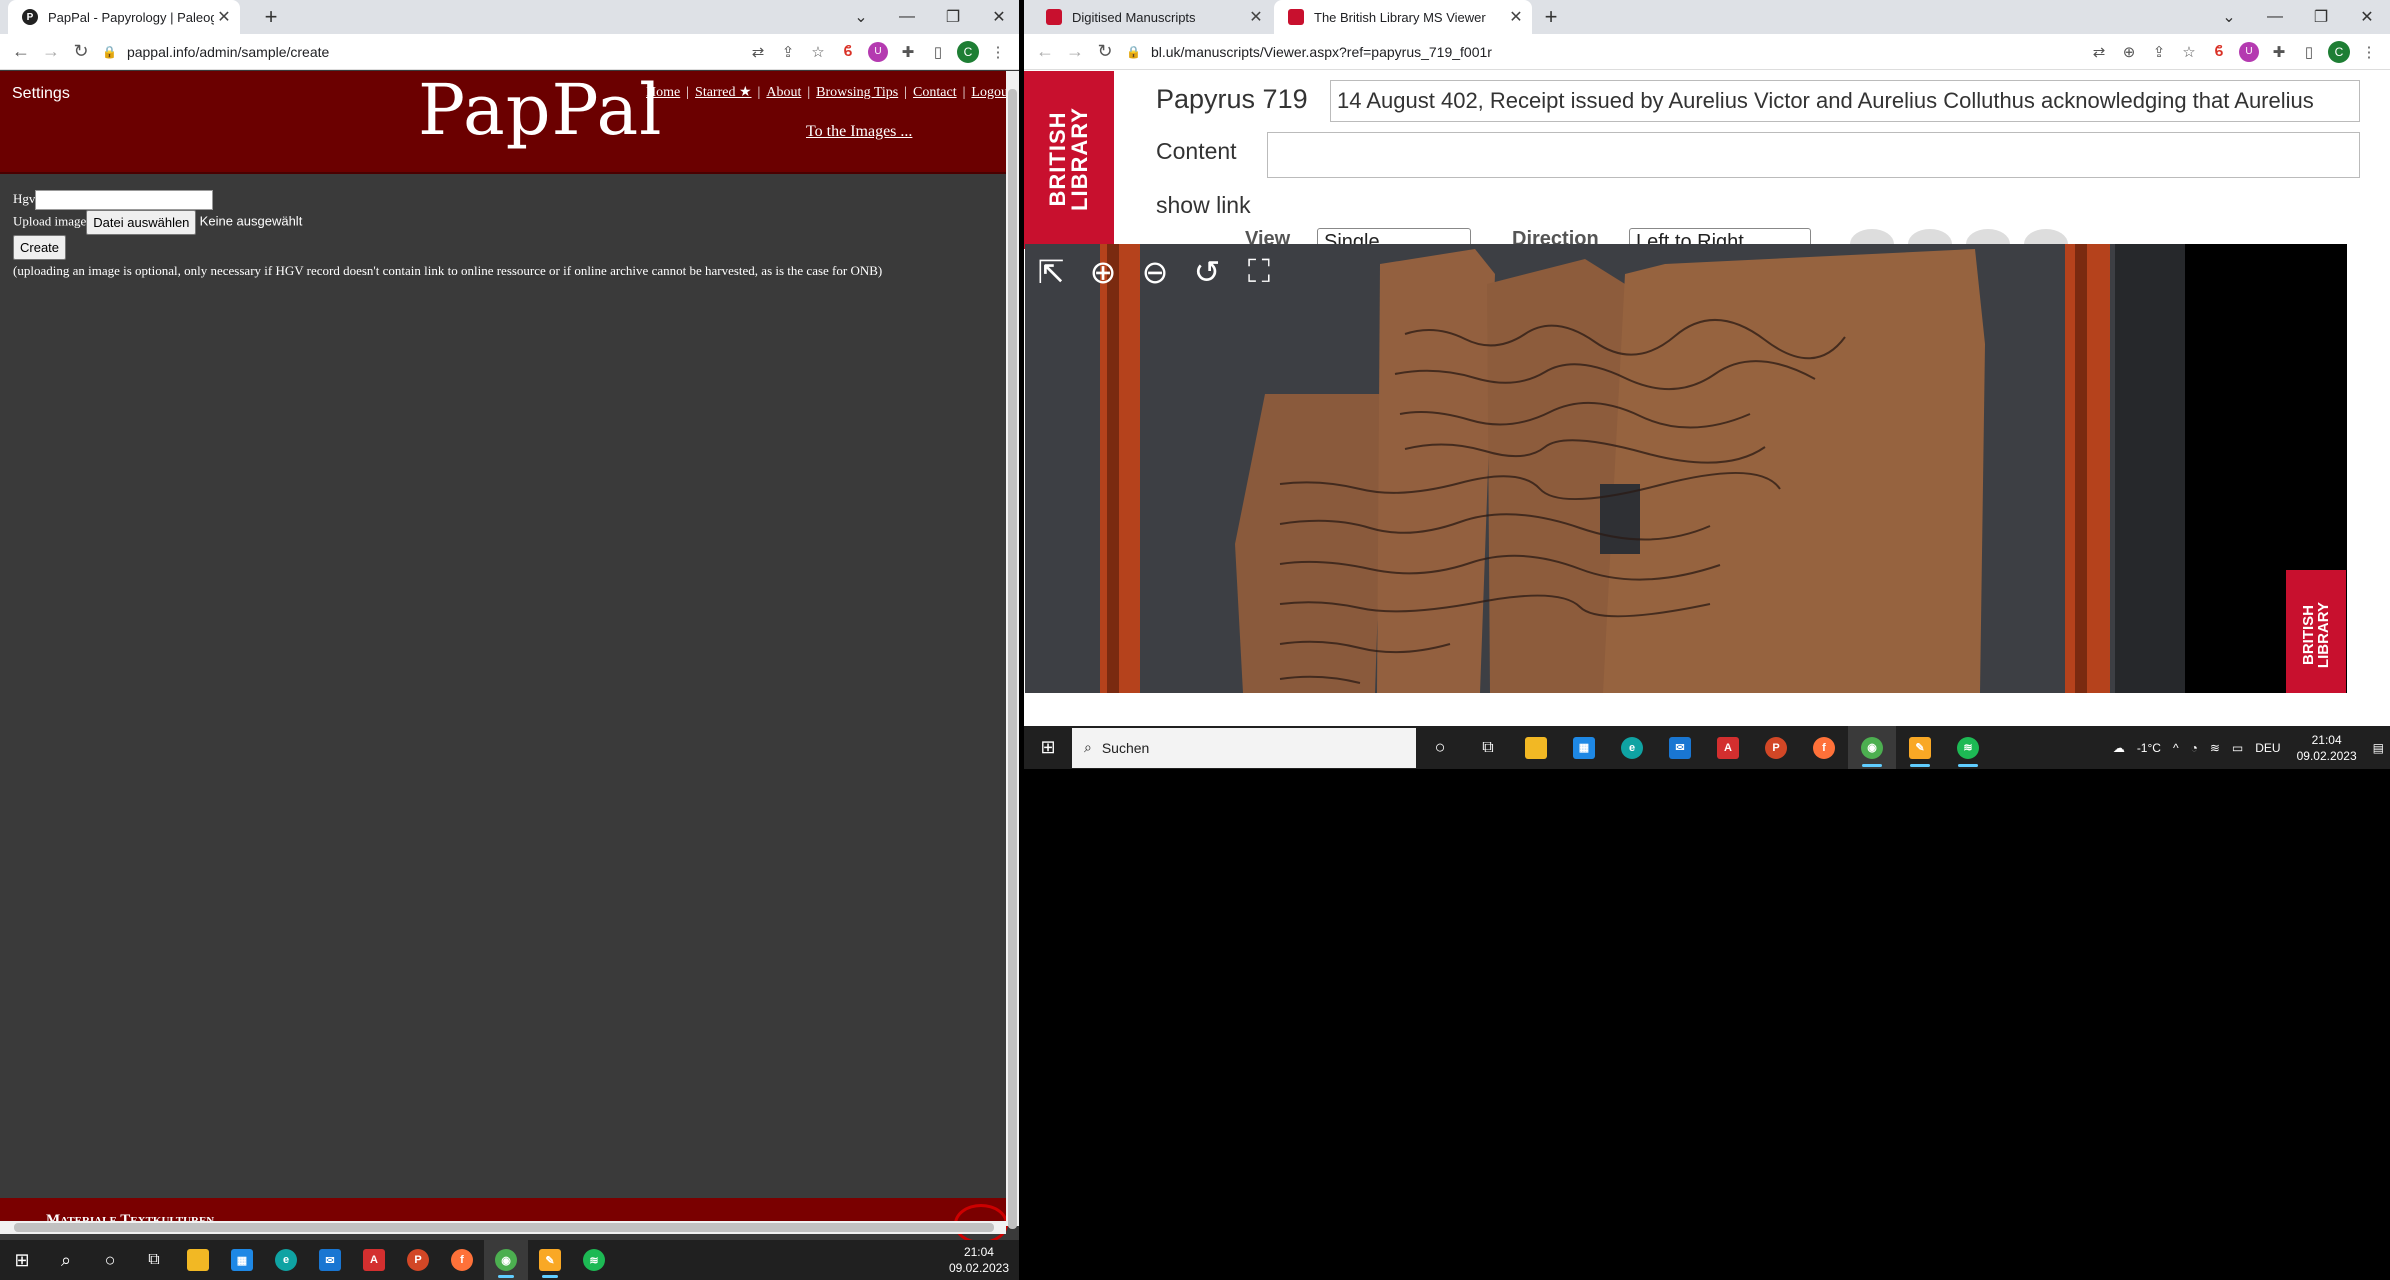 The height and width of the screenshot is (1280, 2390). I want to click on hgv-input, so click(124, 200).